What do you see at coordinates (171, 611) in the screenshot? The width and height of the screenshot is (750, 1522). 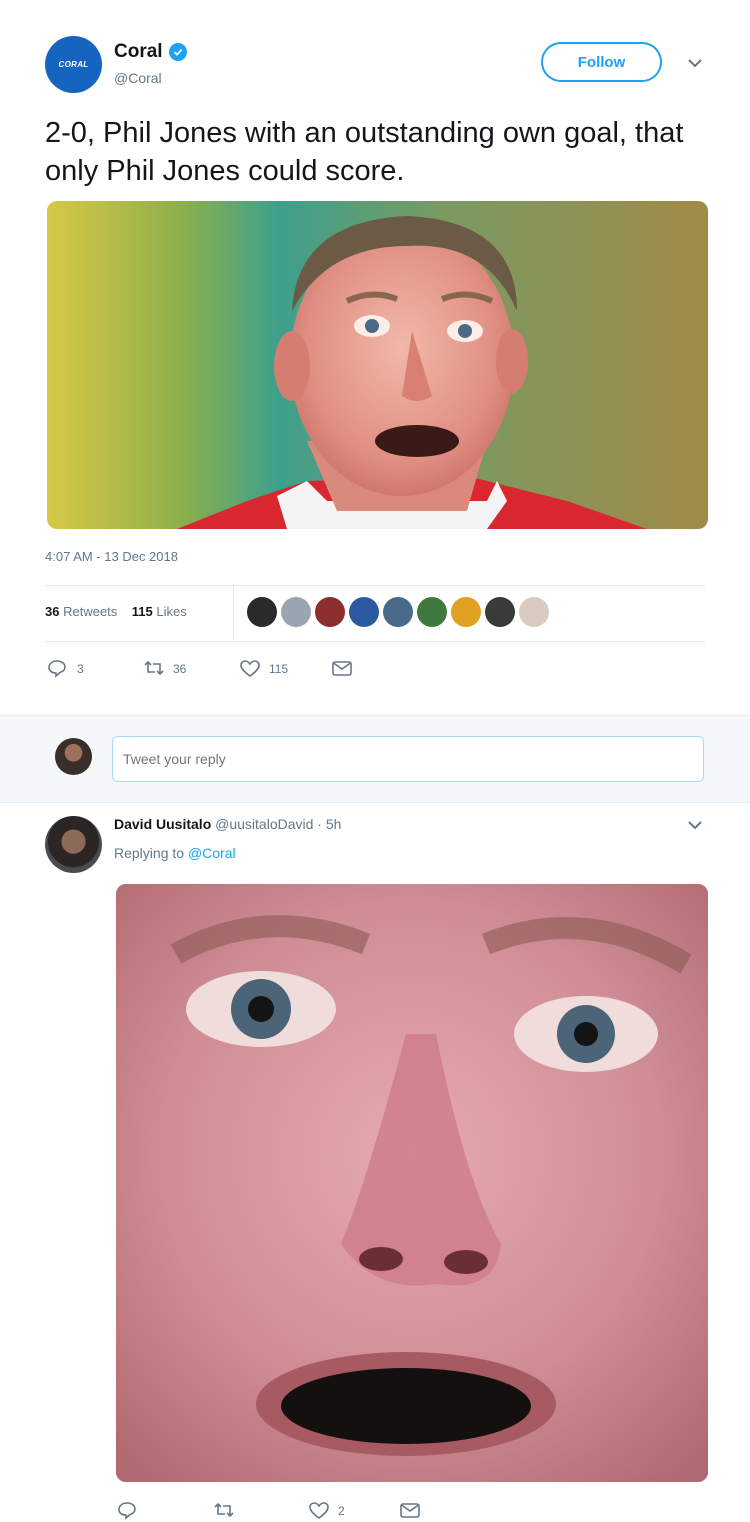 I see `likes-label: Likes` at bounding box center [171, 611].